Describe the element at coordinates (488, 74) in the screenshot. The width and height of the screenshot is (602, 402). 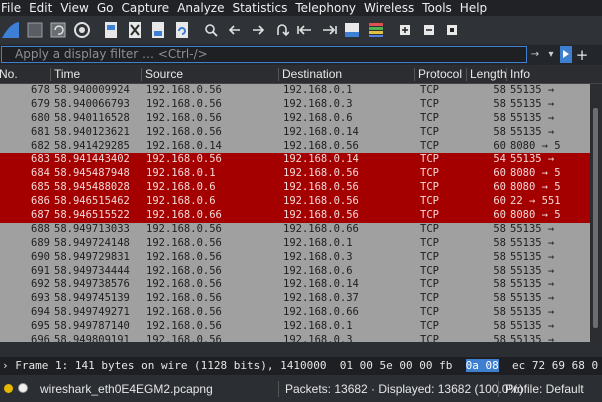
I see `column-length: Length` at that location.